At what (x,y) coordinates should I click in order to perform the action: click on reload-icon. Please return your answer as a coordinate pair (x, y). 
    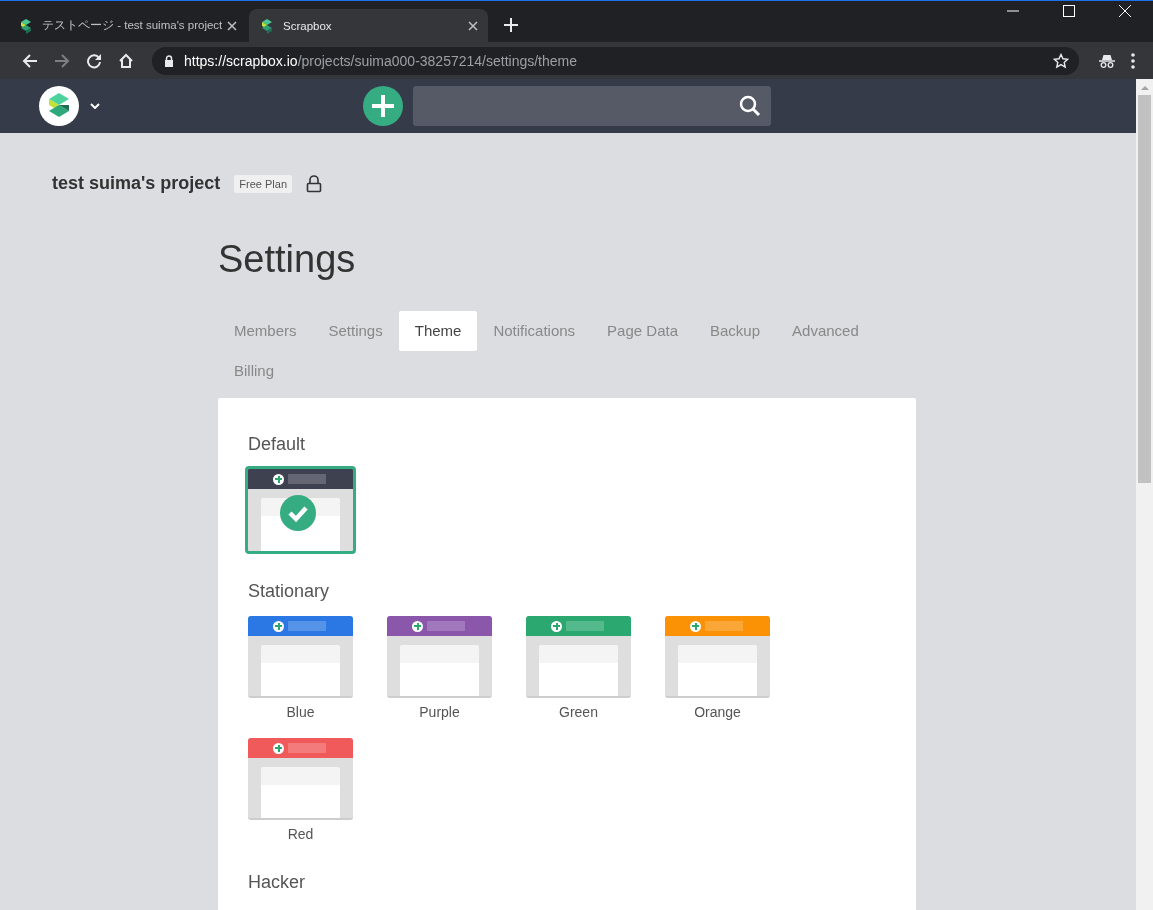
    Looking at the image, I should click on (94, 60).